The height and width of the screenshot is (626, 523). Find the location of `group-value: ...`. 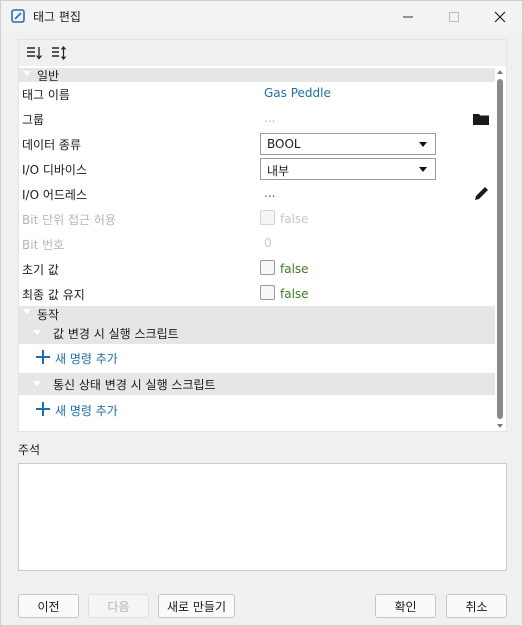

group-value: ... is located at coordinates (269, 118).